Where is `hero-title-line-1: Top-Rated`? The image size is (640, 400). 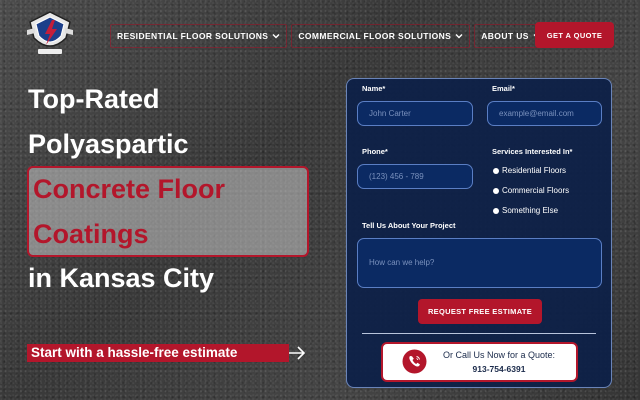
hero-title-line-1: Top-Rated is located at coordinates (94, 99).